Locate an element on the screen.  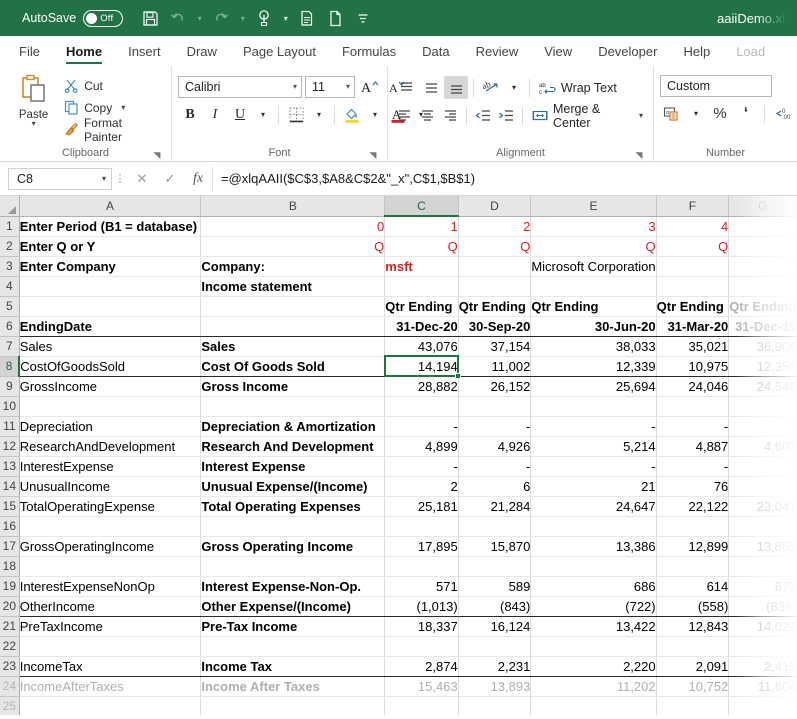
cell-A21: PreTaxIncome is located at coordinates (110, 626).